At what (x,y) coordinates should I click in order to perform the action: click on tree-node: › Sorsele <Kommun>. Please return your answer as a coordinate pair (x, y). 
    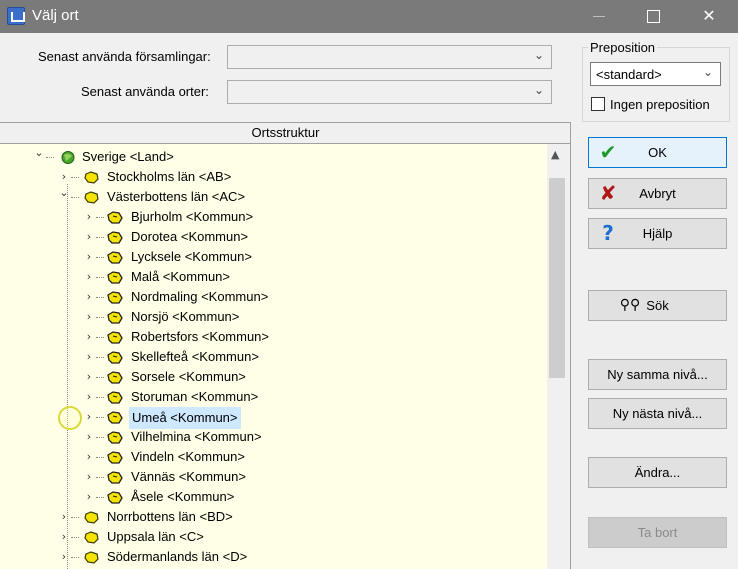
    Looking at the image, I should click on (270, 377).